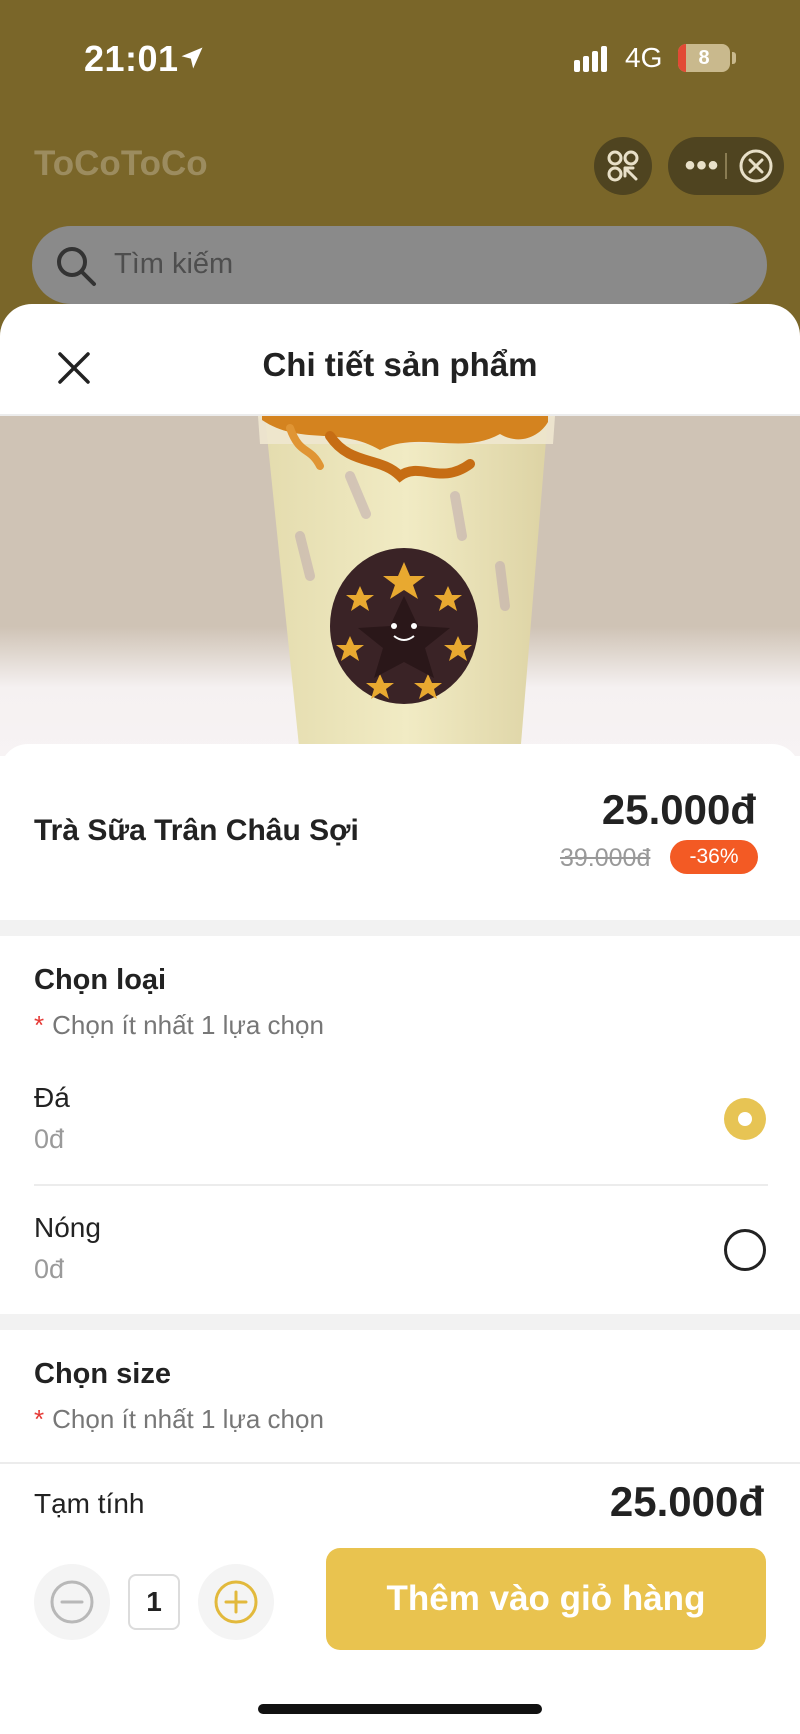 This screenshot has width=800, height=1734. Describe the element at coordinates (605, 858) in the screenshot. I see `product-old-price: 39.000đ` at that location.